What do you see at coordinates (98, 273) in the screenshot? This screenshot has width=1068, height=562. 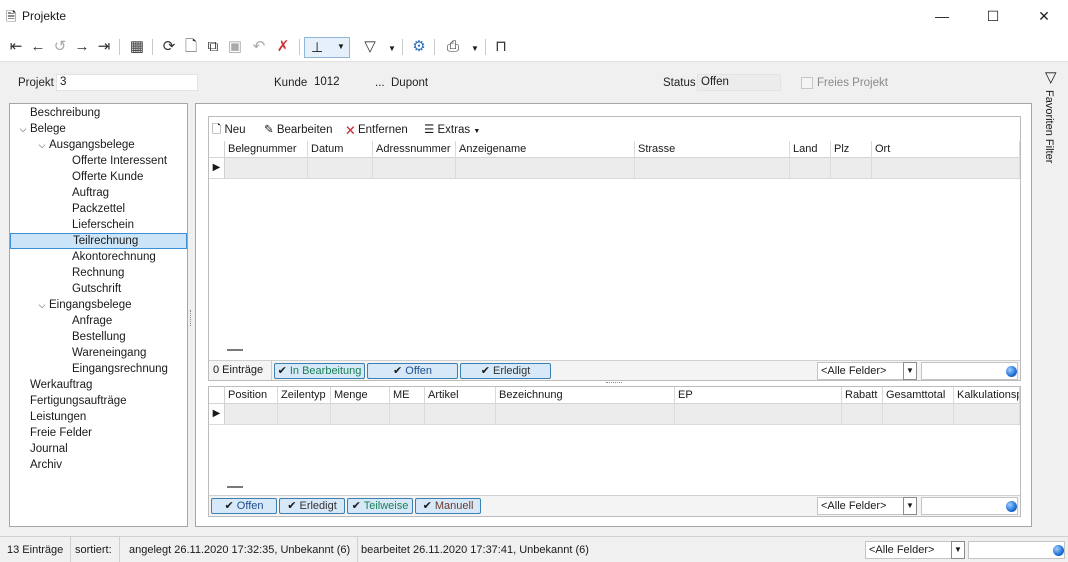 I see `tree-item: Rechnung` at bounding box center [98, 273].